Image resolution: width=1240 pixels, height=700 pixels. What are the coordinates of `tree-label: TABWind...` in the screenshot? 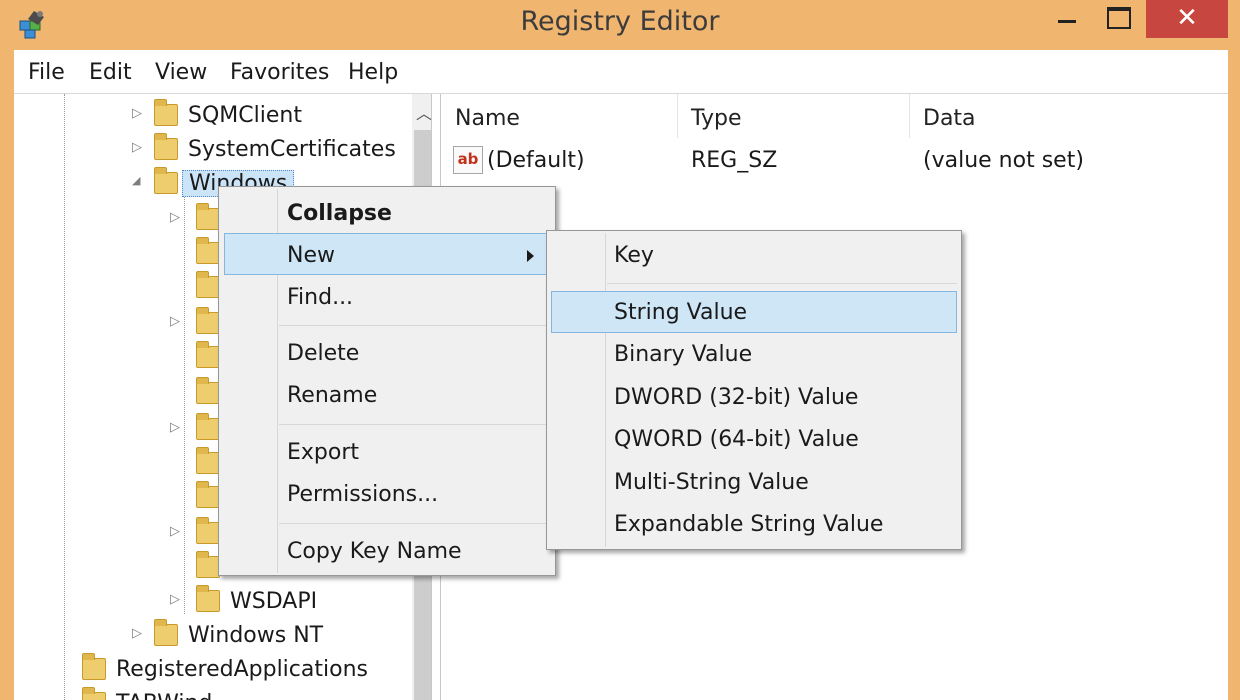 It's located at (174, 695).